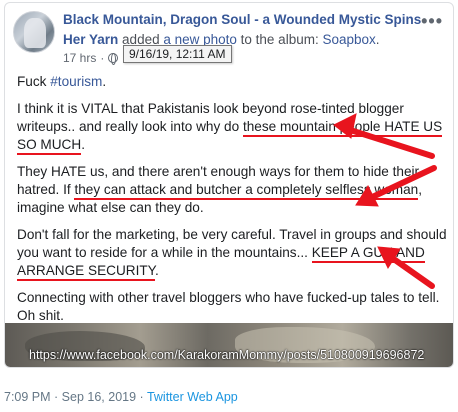 Image resolution: width=458 pixels, height=412 pixels. What do you see at coordinates (34, 32) in the screenshot?
I see `page-avatar` at bounding box center [34, 32].